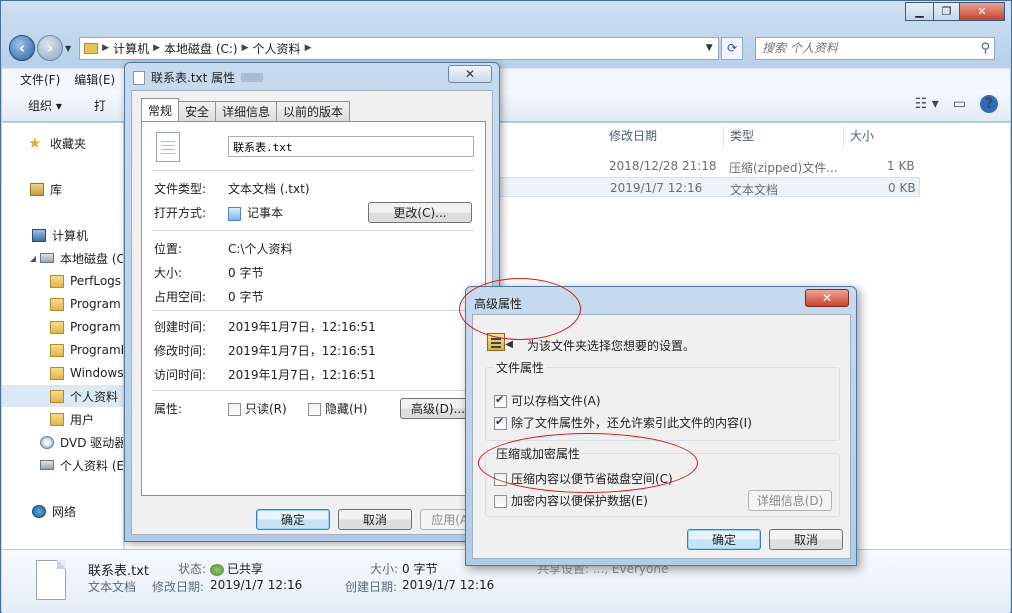  I want to click on nav-local-disk: ◢ 本地磁盘 (C, so click(76, 258).